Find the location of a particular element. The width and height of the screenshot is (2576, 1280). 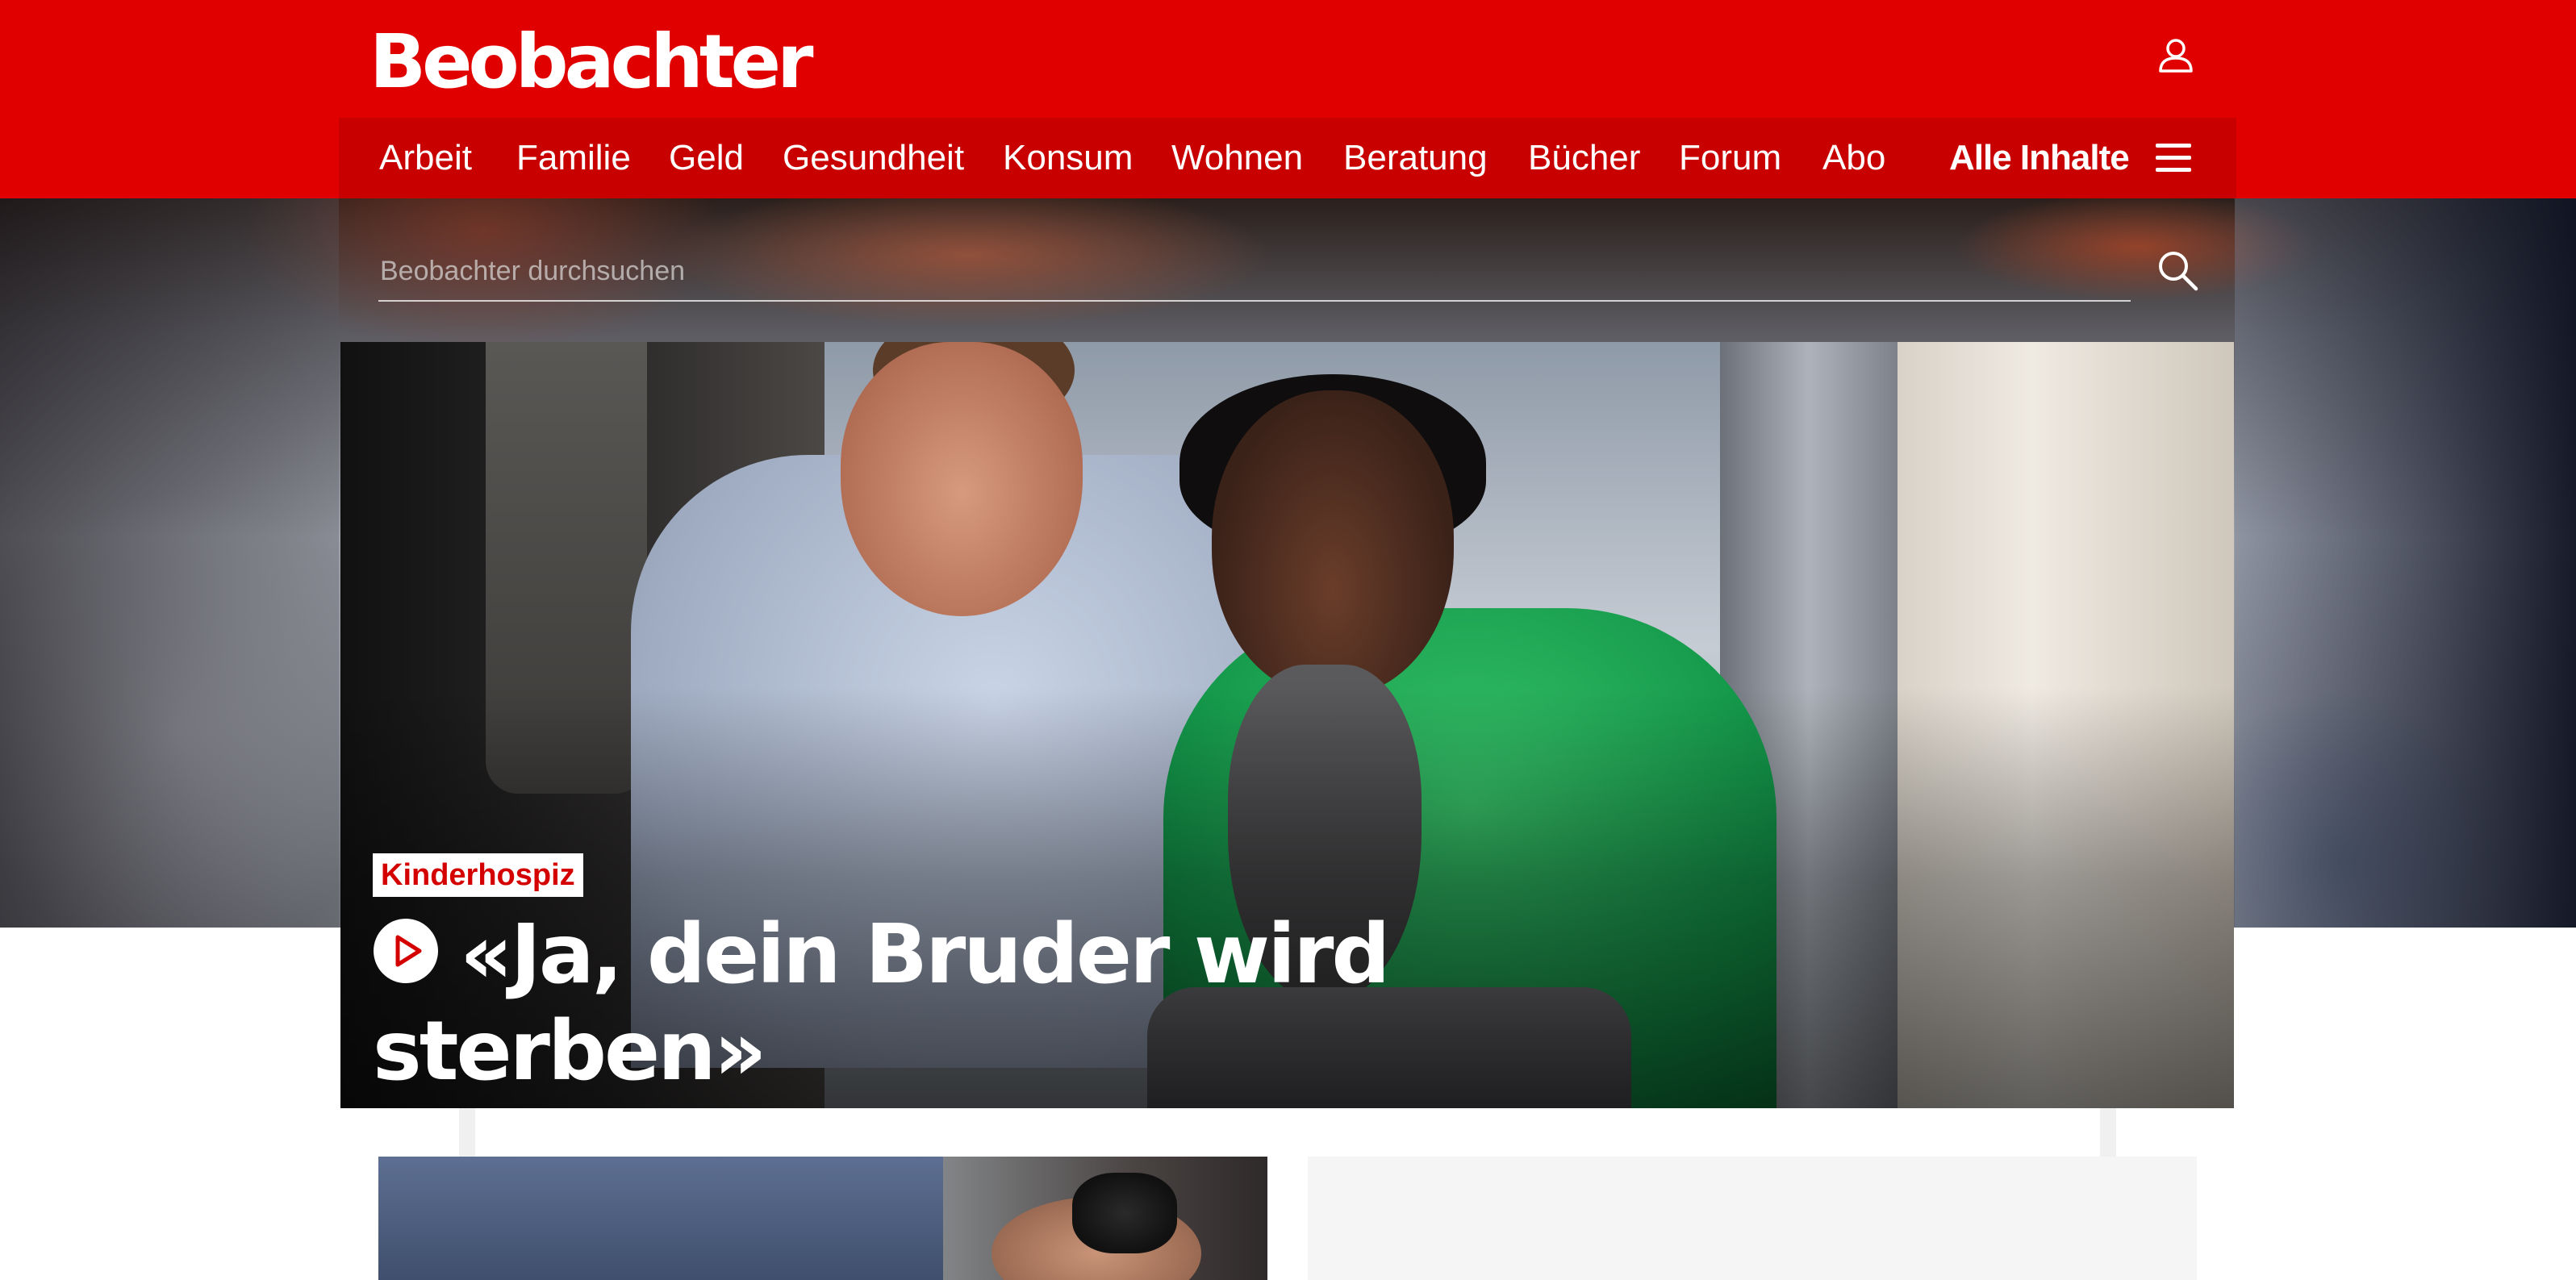

nav-item-forum: Forum is located at coordinates (1730, 158).